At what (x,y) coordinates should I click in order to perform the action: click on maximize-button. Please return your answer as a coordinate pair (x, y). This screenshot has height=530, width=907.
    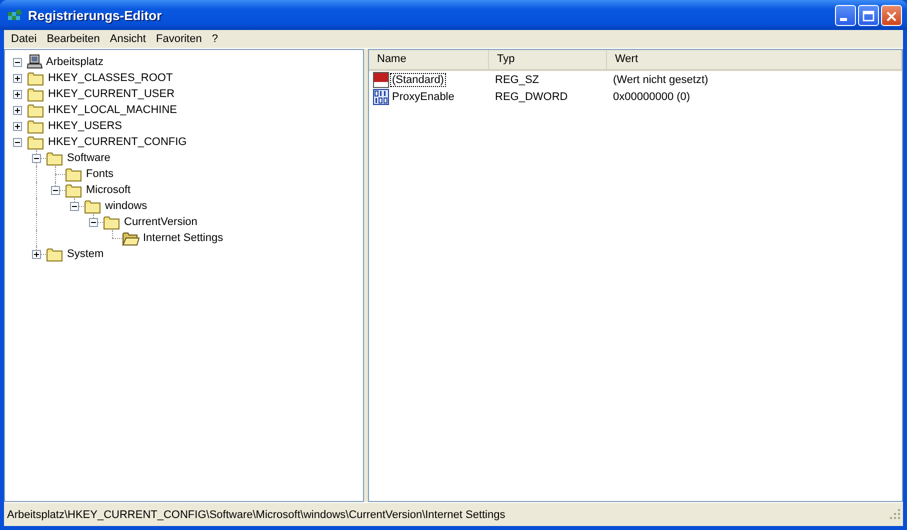
    Looking at the image, I should click on (868, 15).